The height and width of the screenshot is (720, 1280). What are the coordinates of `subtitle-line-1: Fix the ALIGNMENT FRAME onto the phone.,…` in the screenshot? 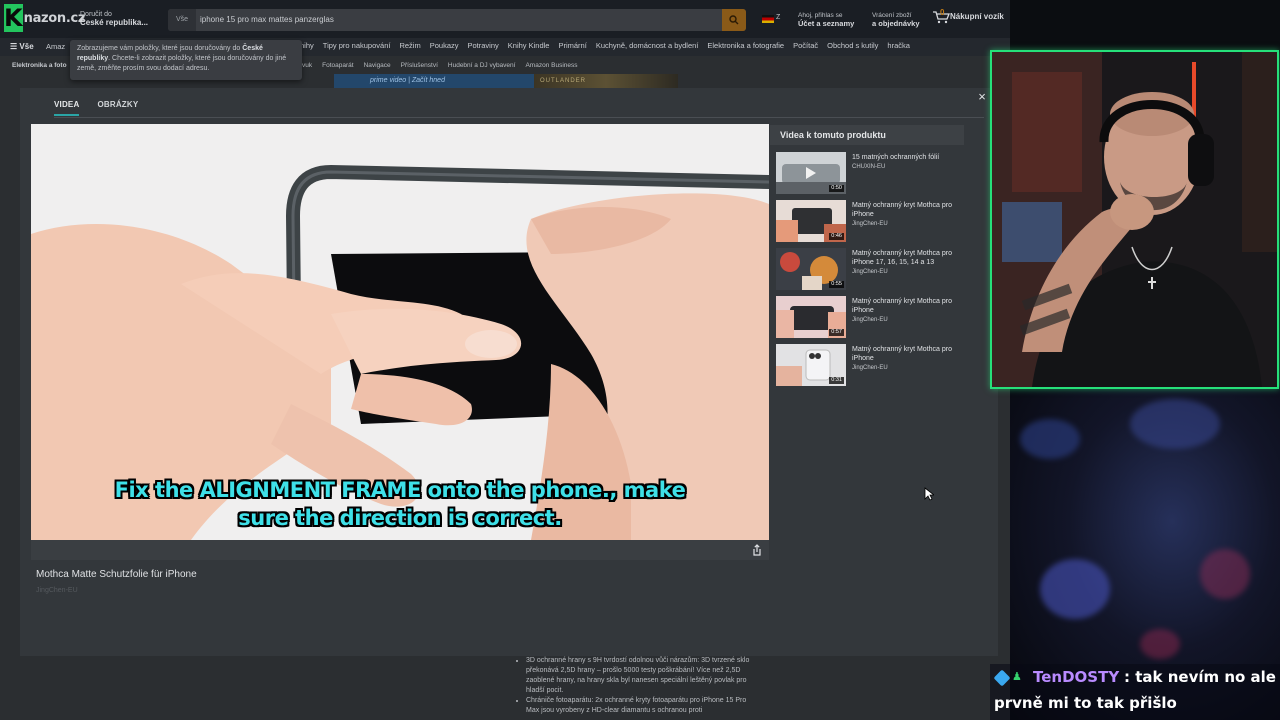 It's located at (400, 490).